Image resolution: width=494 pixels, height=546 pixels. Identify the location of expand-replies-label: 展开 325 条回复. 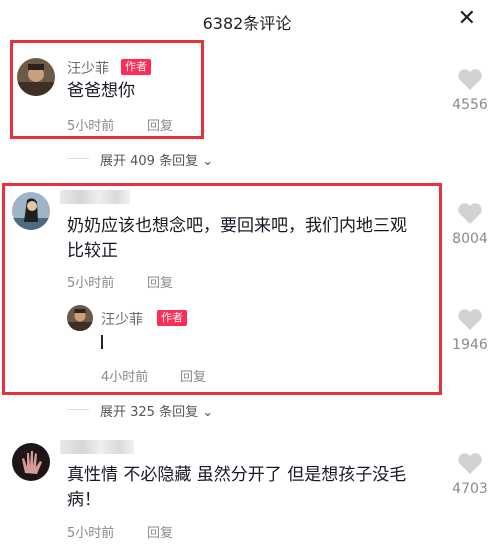
(149, 412).